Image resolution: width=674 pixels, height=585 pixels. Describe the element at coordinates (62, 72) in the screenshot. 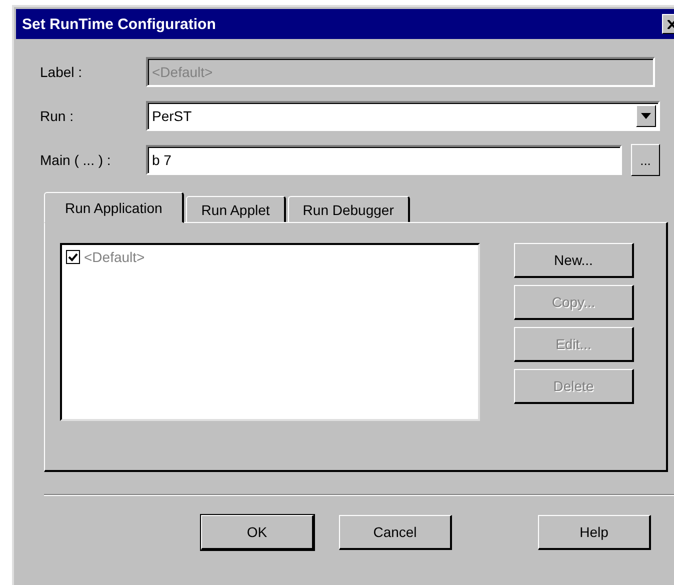

I see `field-label: Label :` at that location.